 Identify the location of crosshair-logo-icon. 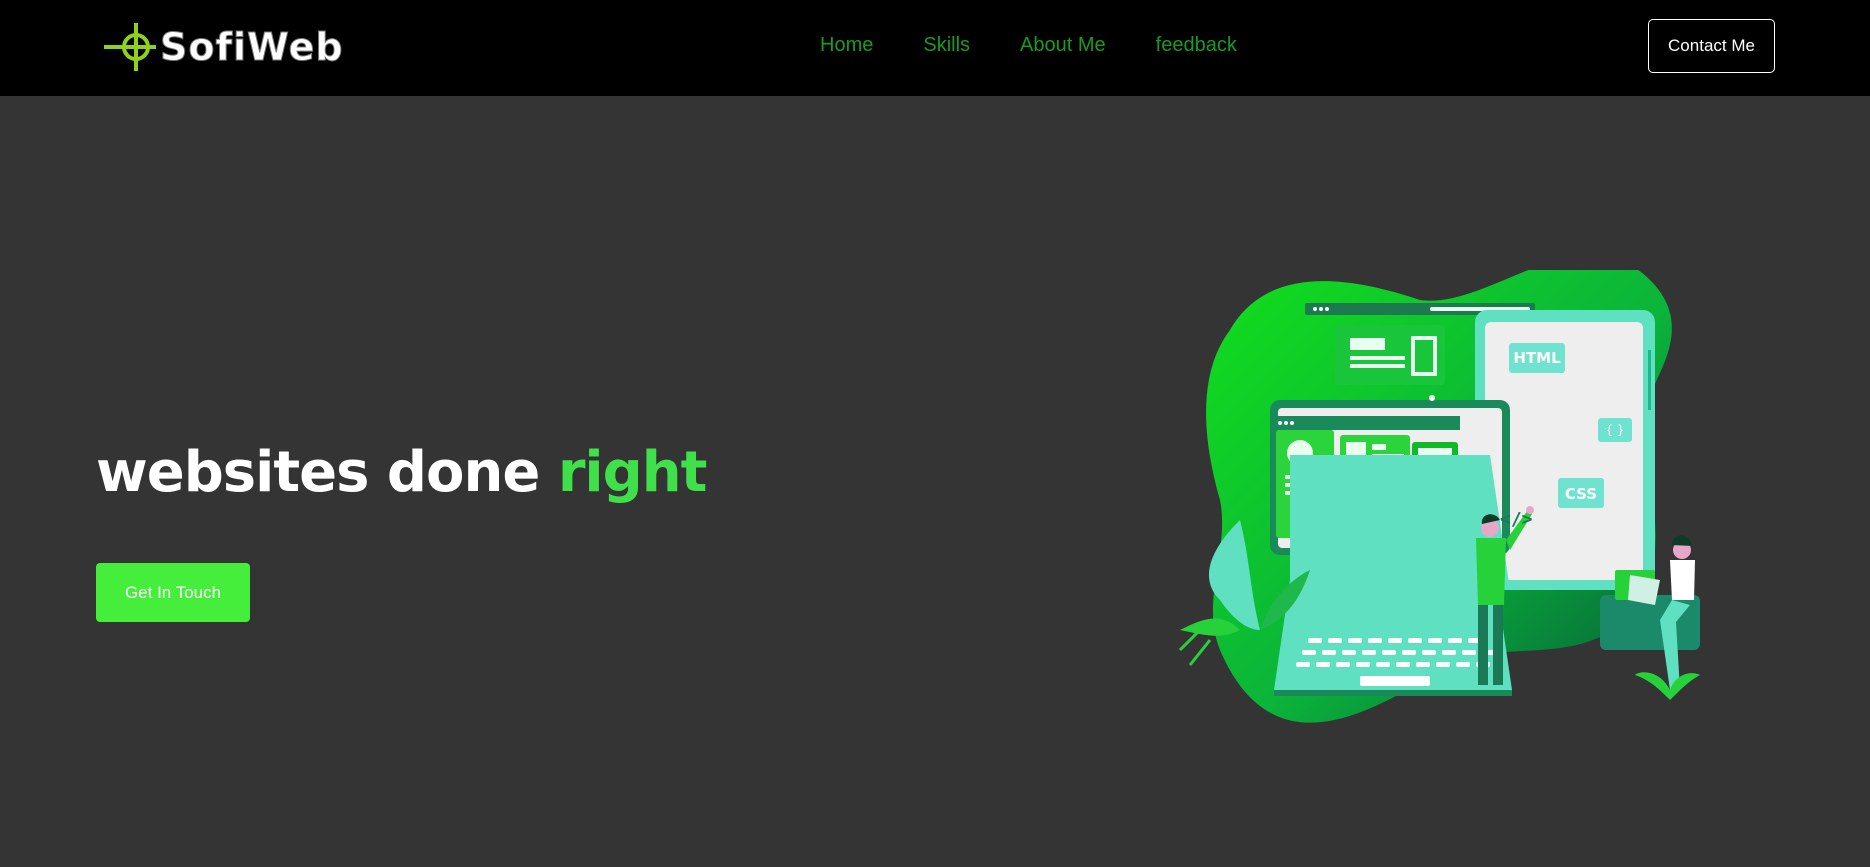
(130, 47).